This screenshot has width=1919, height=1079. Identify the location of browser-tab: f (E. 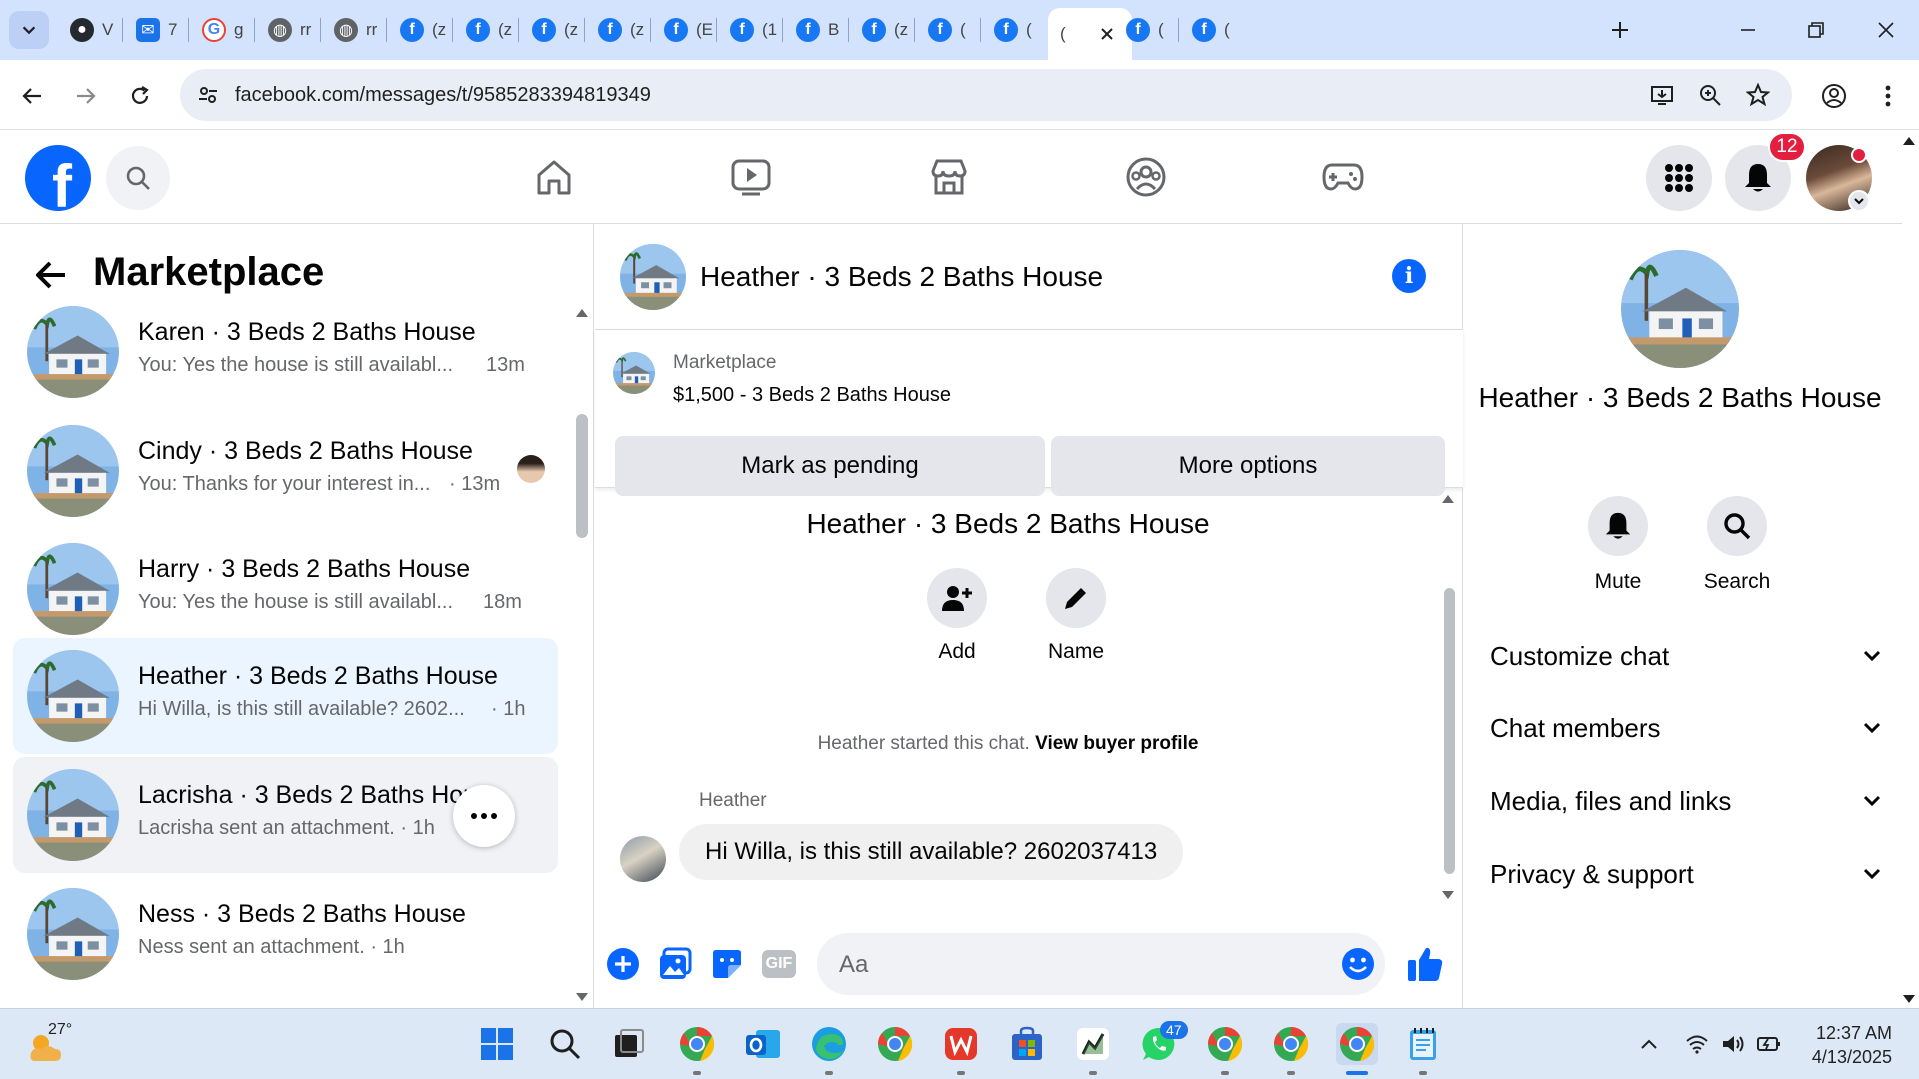
(685, 30).